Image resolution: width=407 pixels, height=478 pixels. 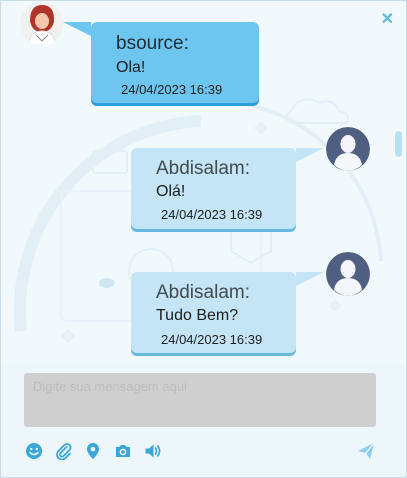 I want to click on message-input, so click(x=200, y=400).